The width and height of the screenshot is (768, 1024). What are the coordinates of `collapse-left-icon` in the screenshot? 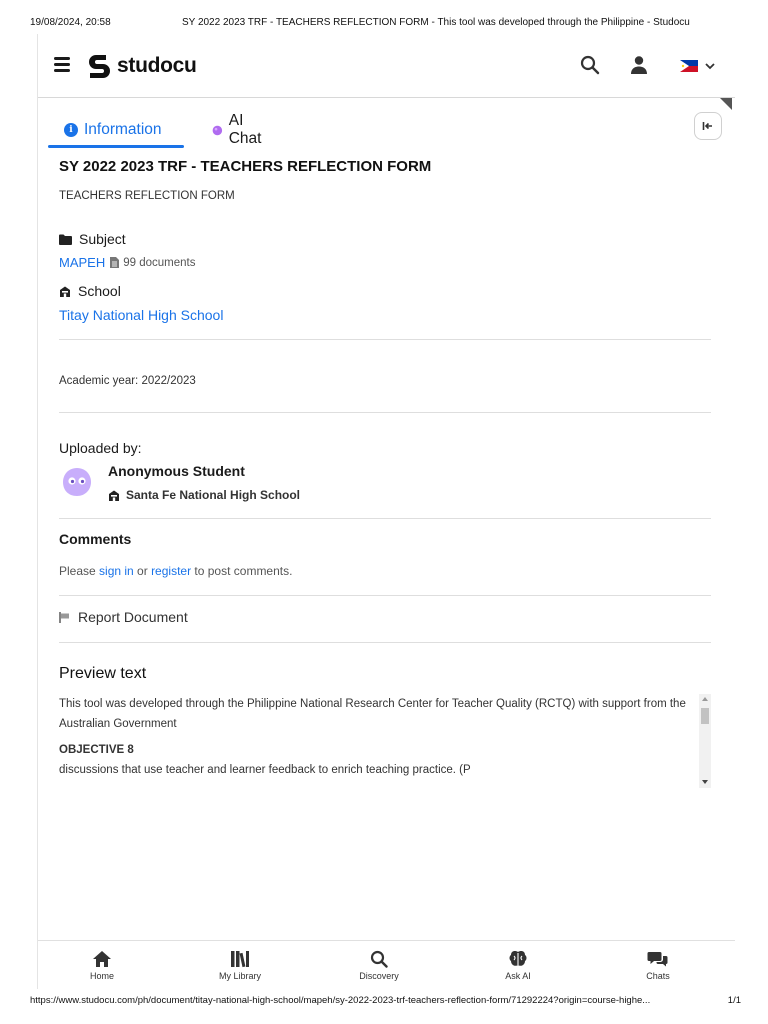 It's located at (707, 126).